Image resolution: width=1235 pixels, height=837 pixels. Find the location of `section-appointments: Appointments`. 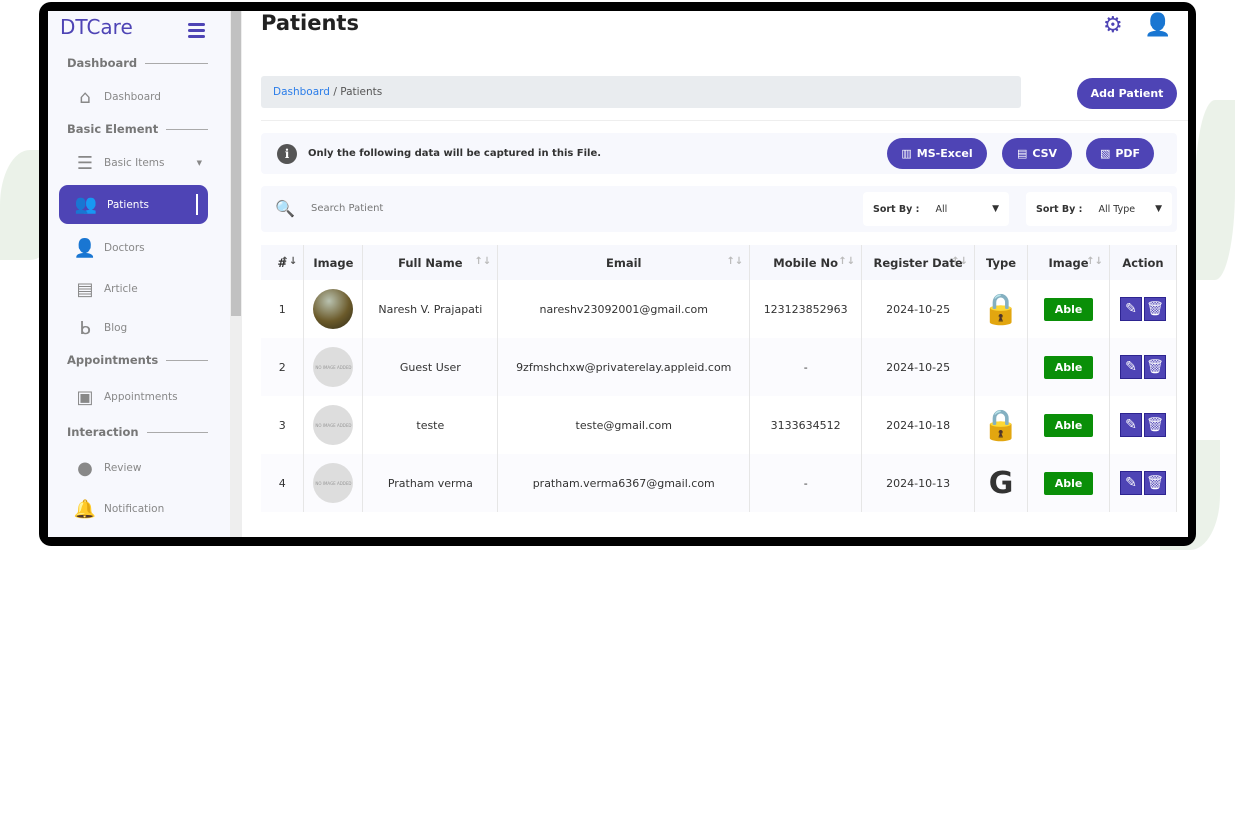

section-appointments: Appointments is located at coordinates (137, 360).